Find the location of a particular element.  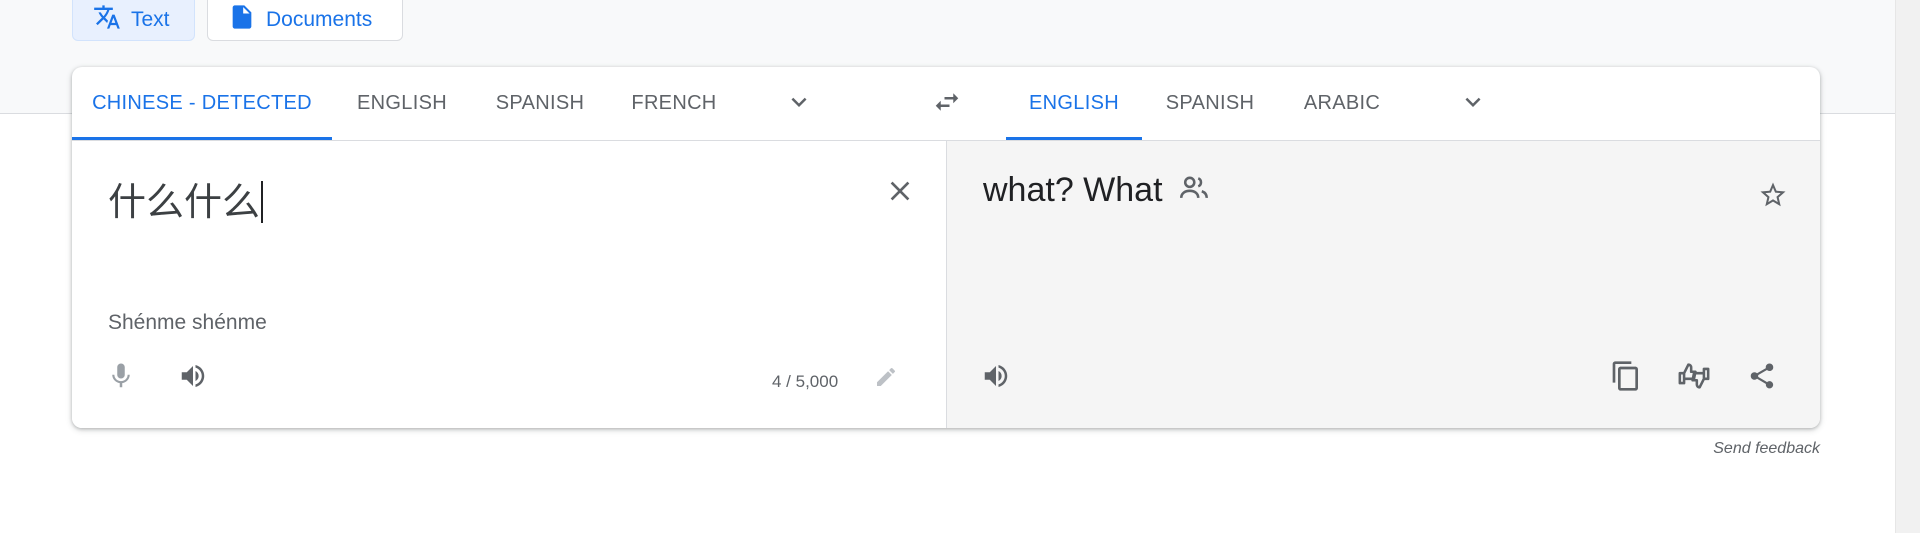

share-icon is located at coordinates (1762, 378).